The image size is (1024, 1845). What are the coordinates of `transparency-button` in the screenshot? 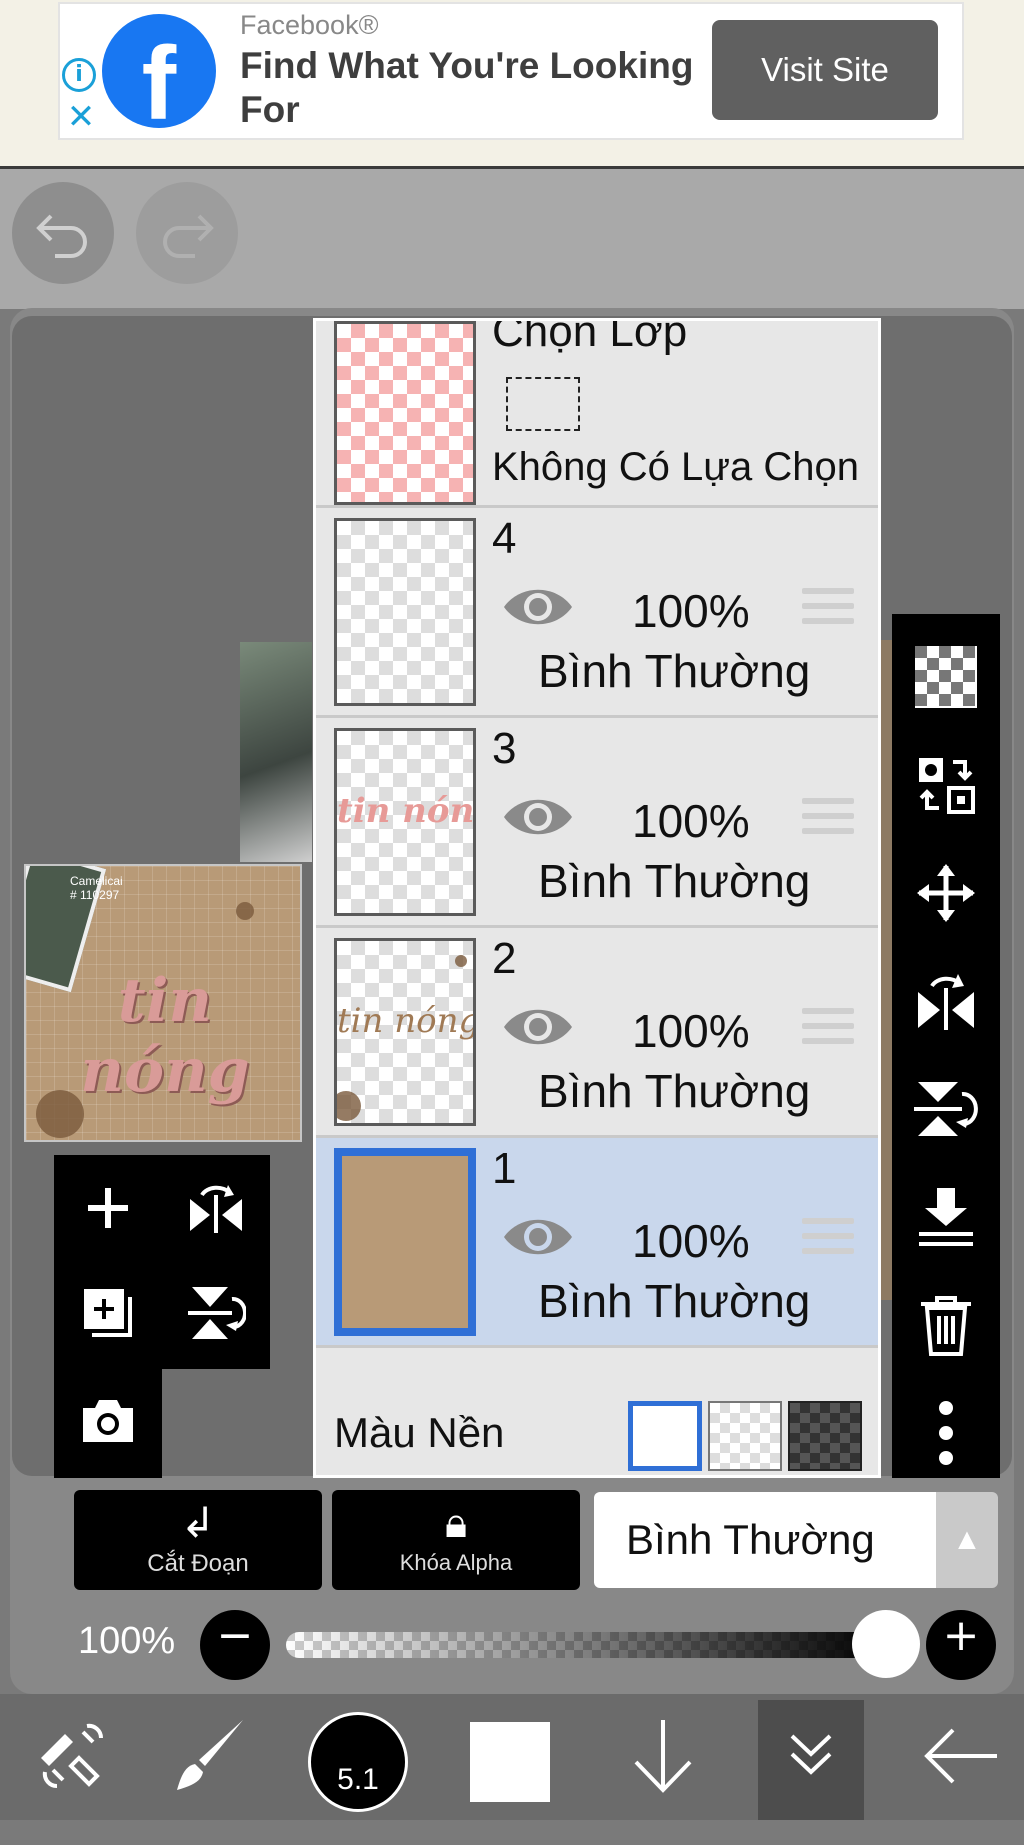 It's located at (946, 678).